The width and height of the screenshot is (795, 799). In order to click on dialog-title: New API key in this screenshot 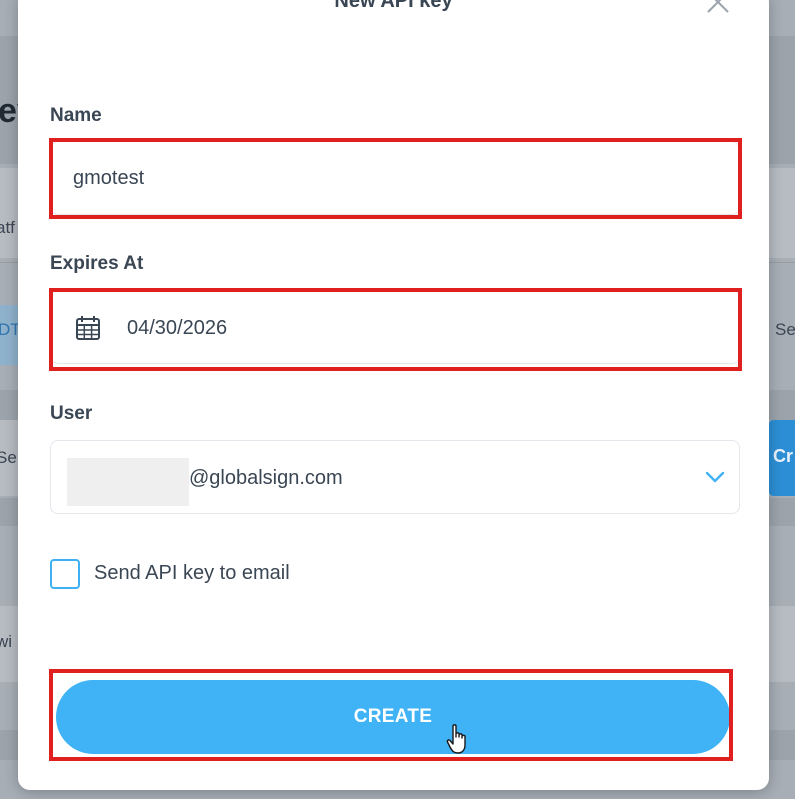, I will do `click(393, 6)`.